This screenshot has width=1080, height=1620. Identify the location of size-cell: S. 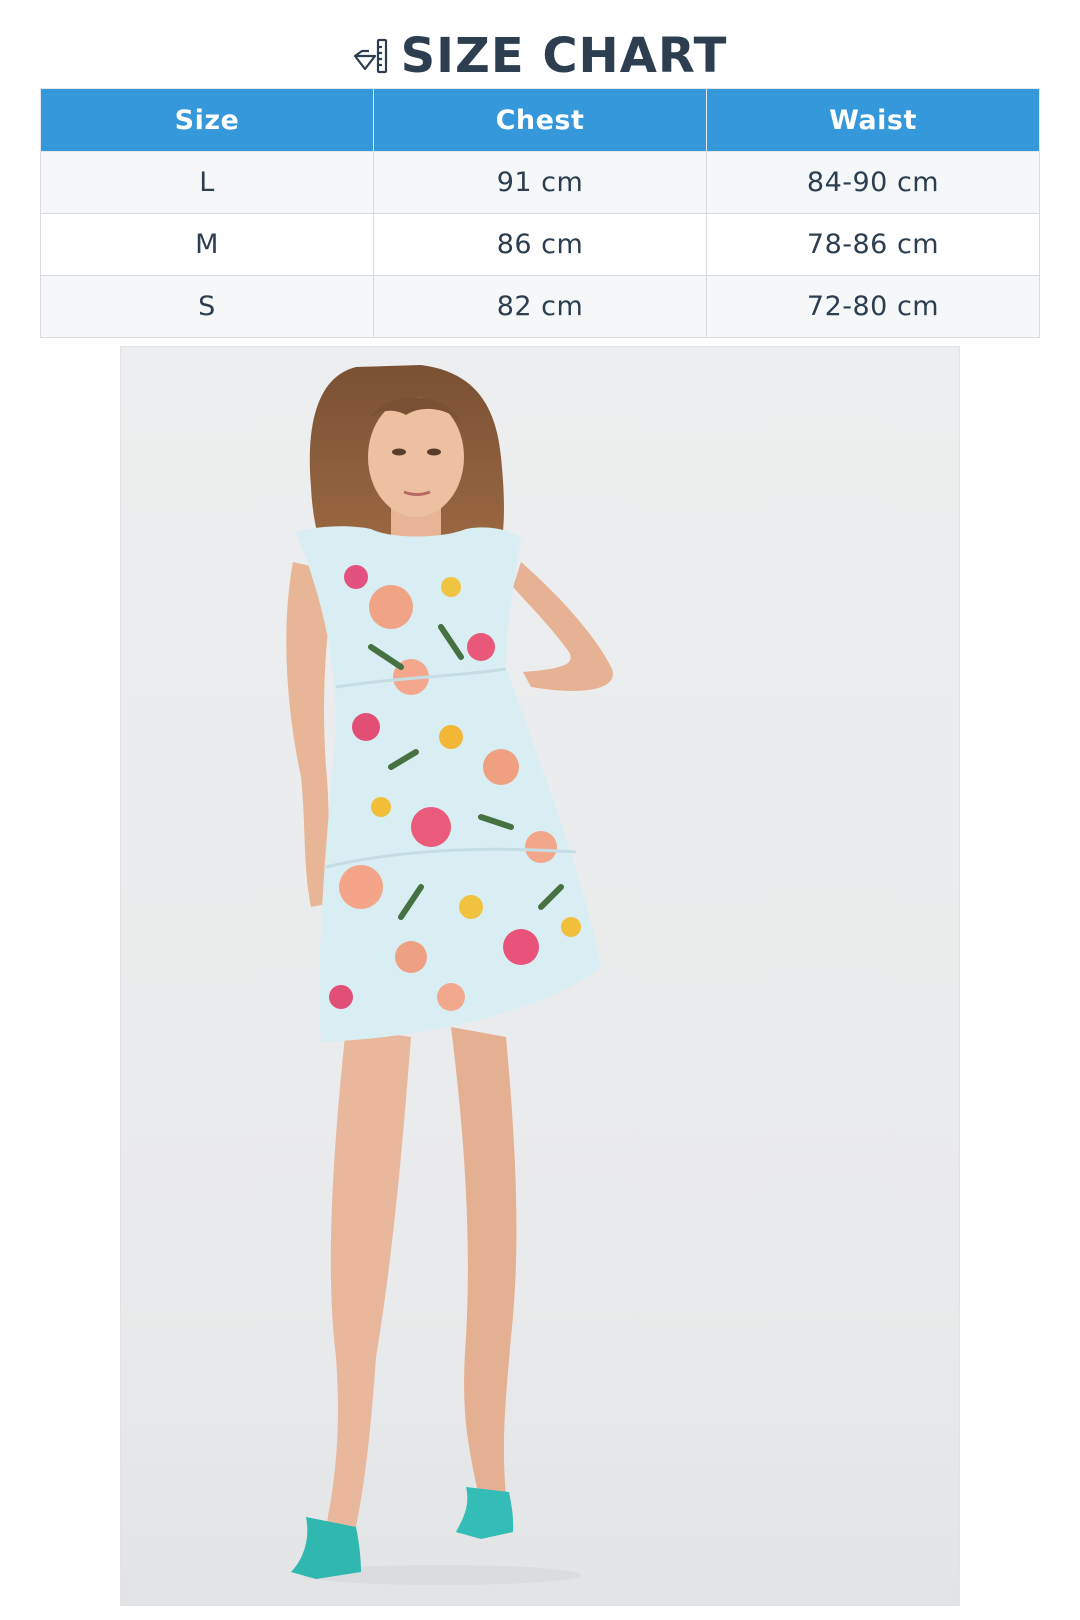
(207, 306).